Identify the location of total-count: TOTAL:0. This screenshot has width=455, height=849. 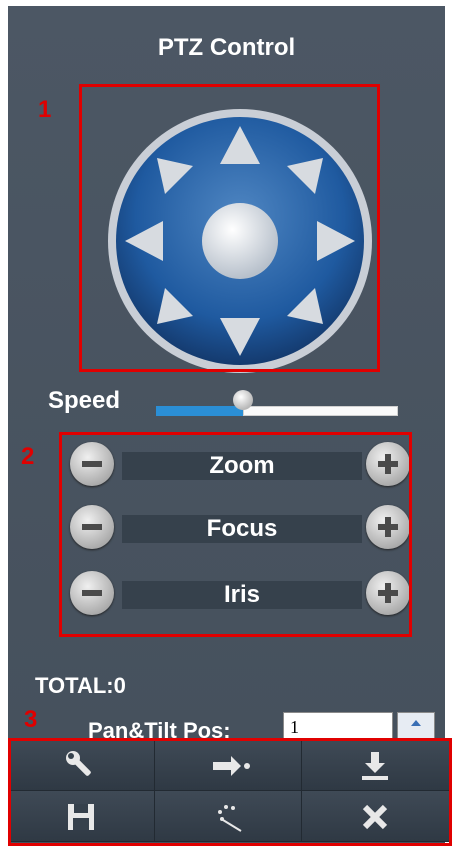
(80, 685).